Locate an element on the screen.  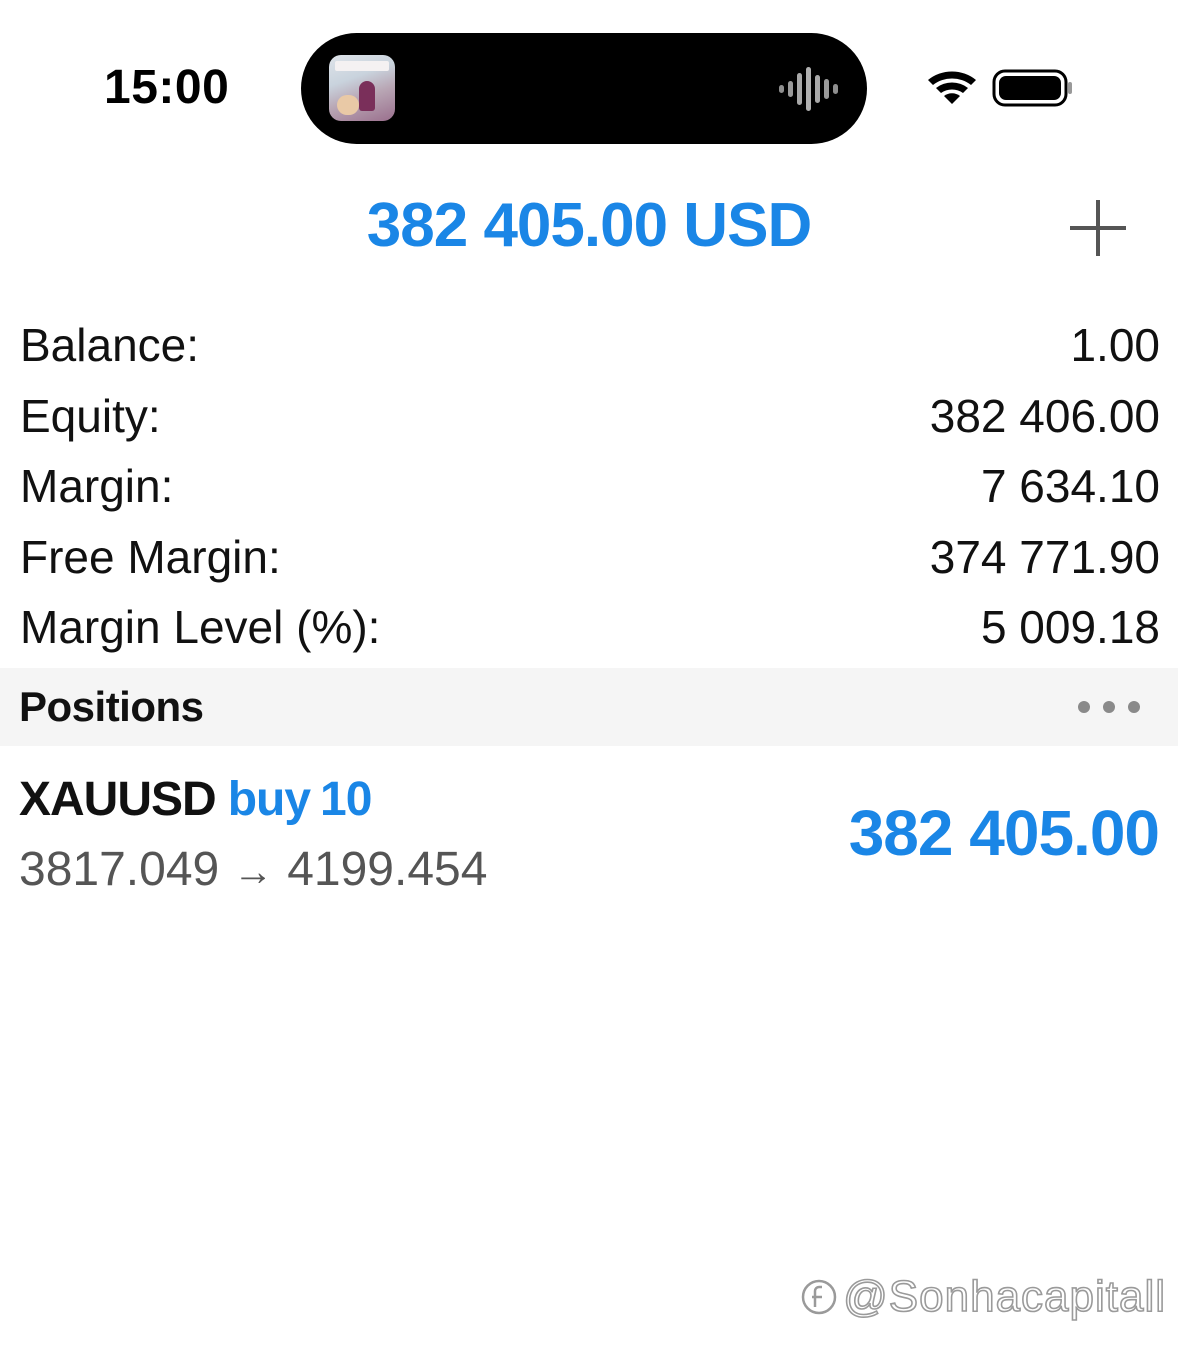
balance-row: Balance: 1.00 is located at coordinates (590, 345).